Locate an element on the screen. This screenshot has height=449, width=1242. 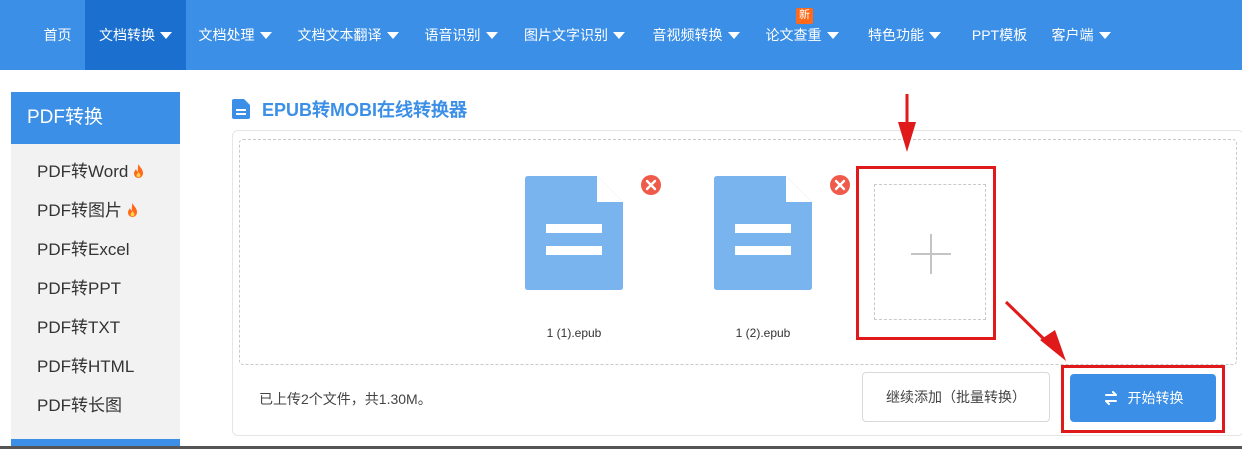
nav-item-label: 音视频转换 is located at coordinates (687, 35).